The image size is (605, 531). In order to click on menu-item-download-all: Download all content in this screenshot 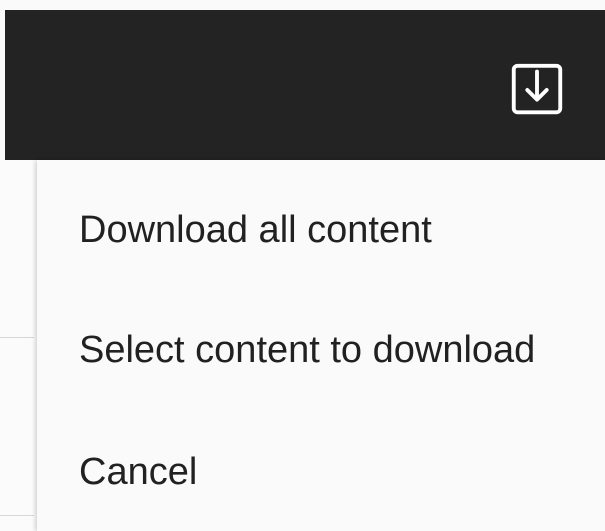, I will do `click(321, 230)`.